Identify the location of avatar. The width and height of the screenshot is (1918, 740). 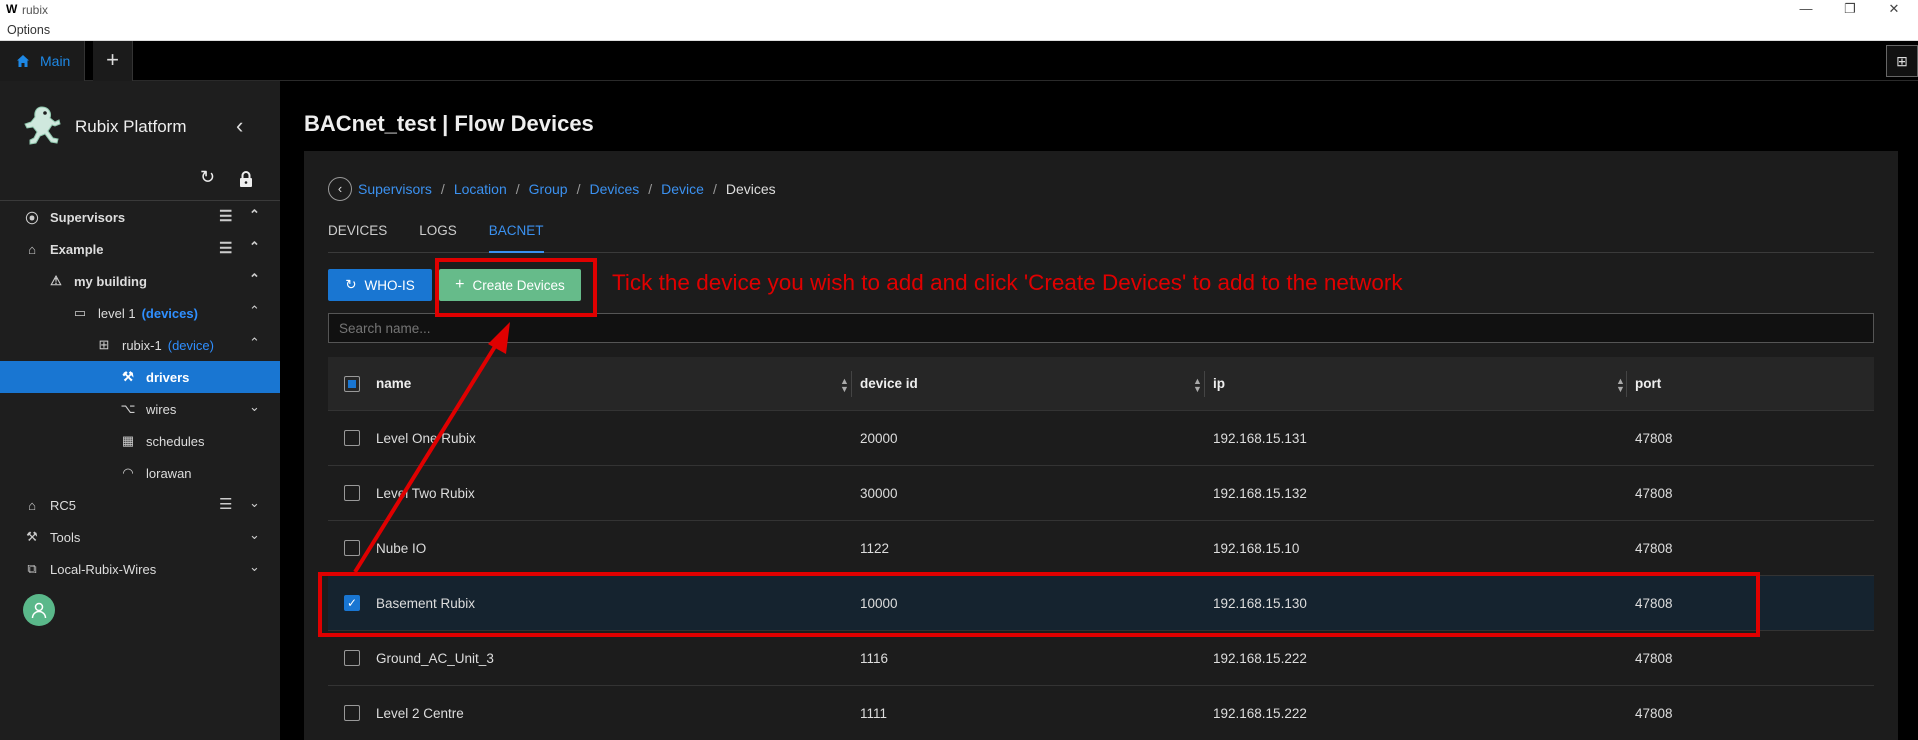
(39, 610).